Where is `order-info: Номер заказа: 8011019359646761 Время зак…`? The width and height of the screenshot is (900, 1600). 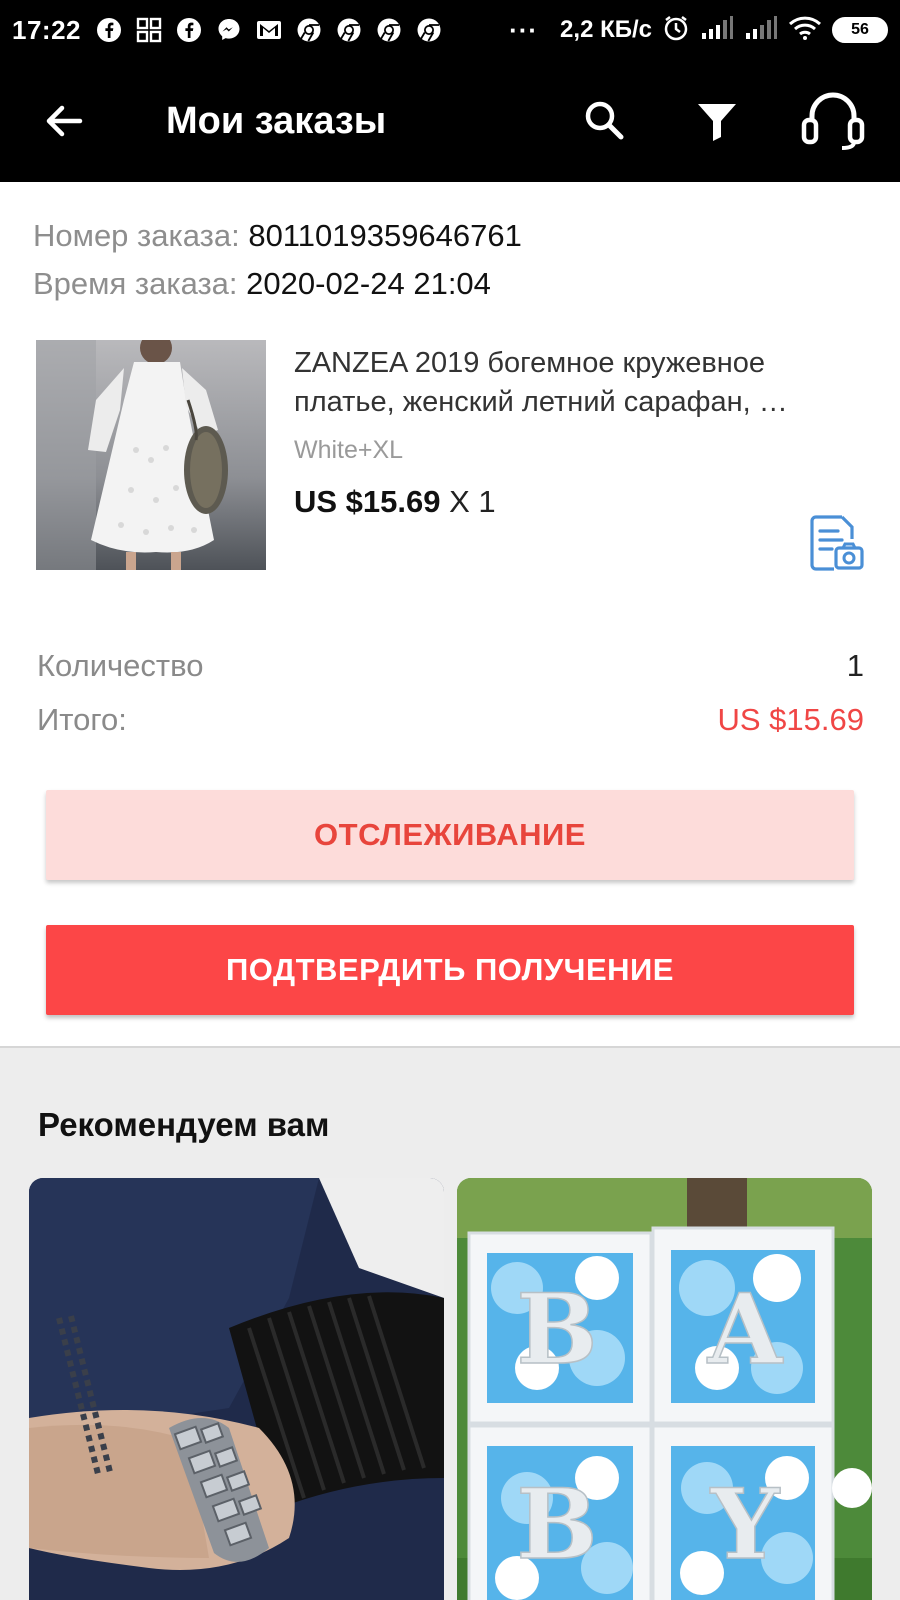
order-info: Номер заказа: 8011019359646761 Время зак… is located at coordinates (277, 260).